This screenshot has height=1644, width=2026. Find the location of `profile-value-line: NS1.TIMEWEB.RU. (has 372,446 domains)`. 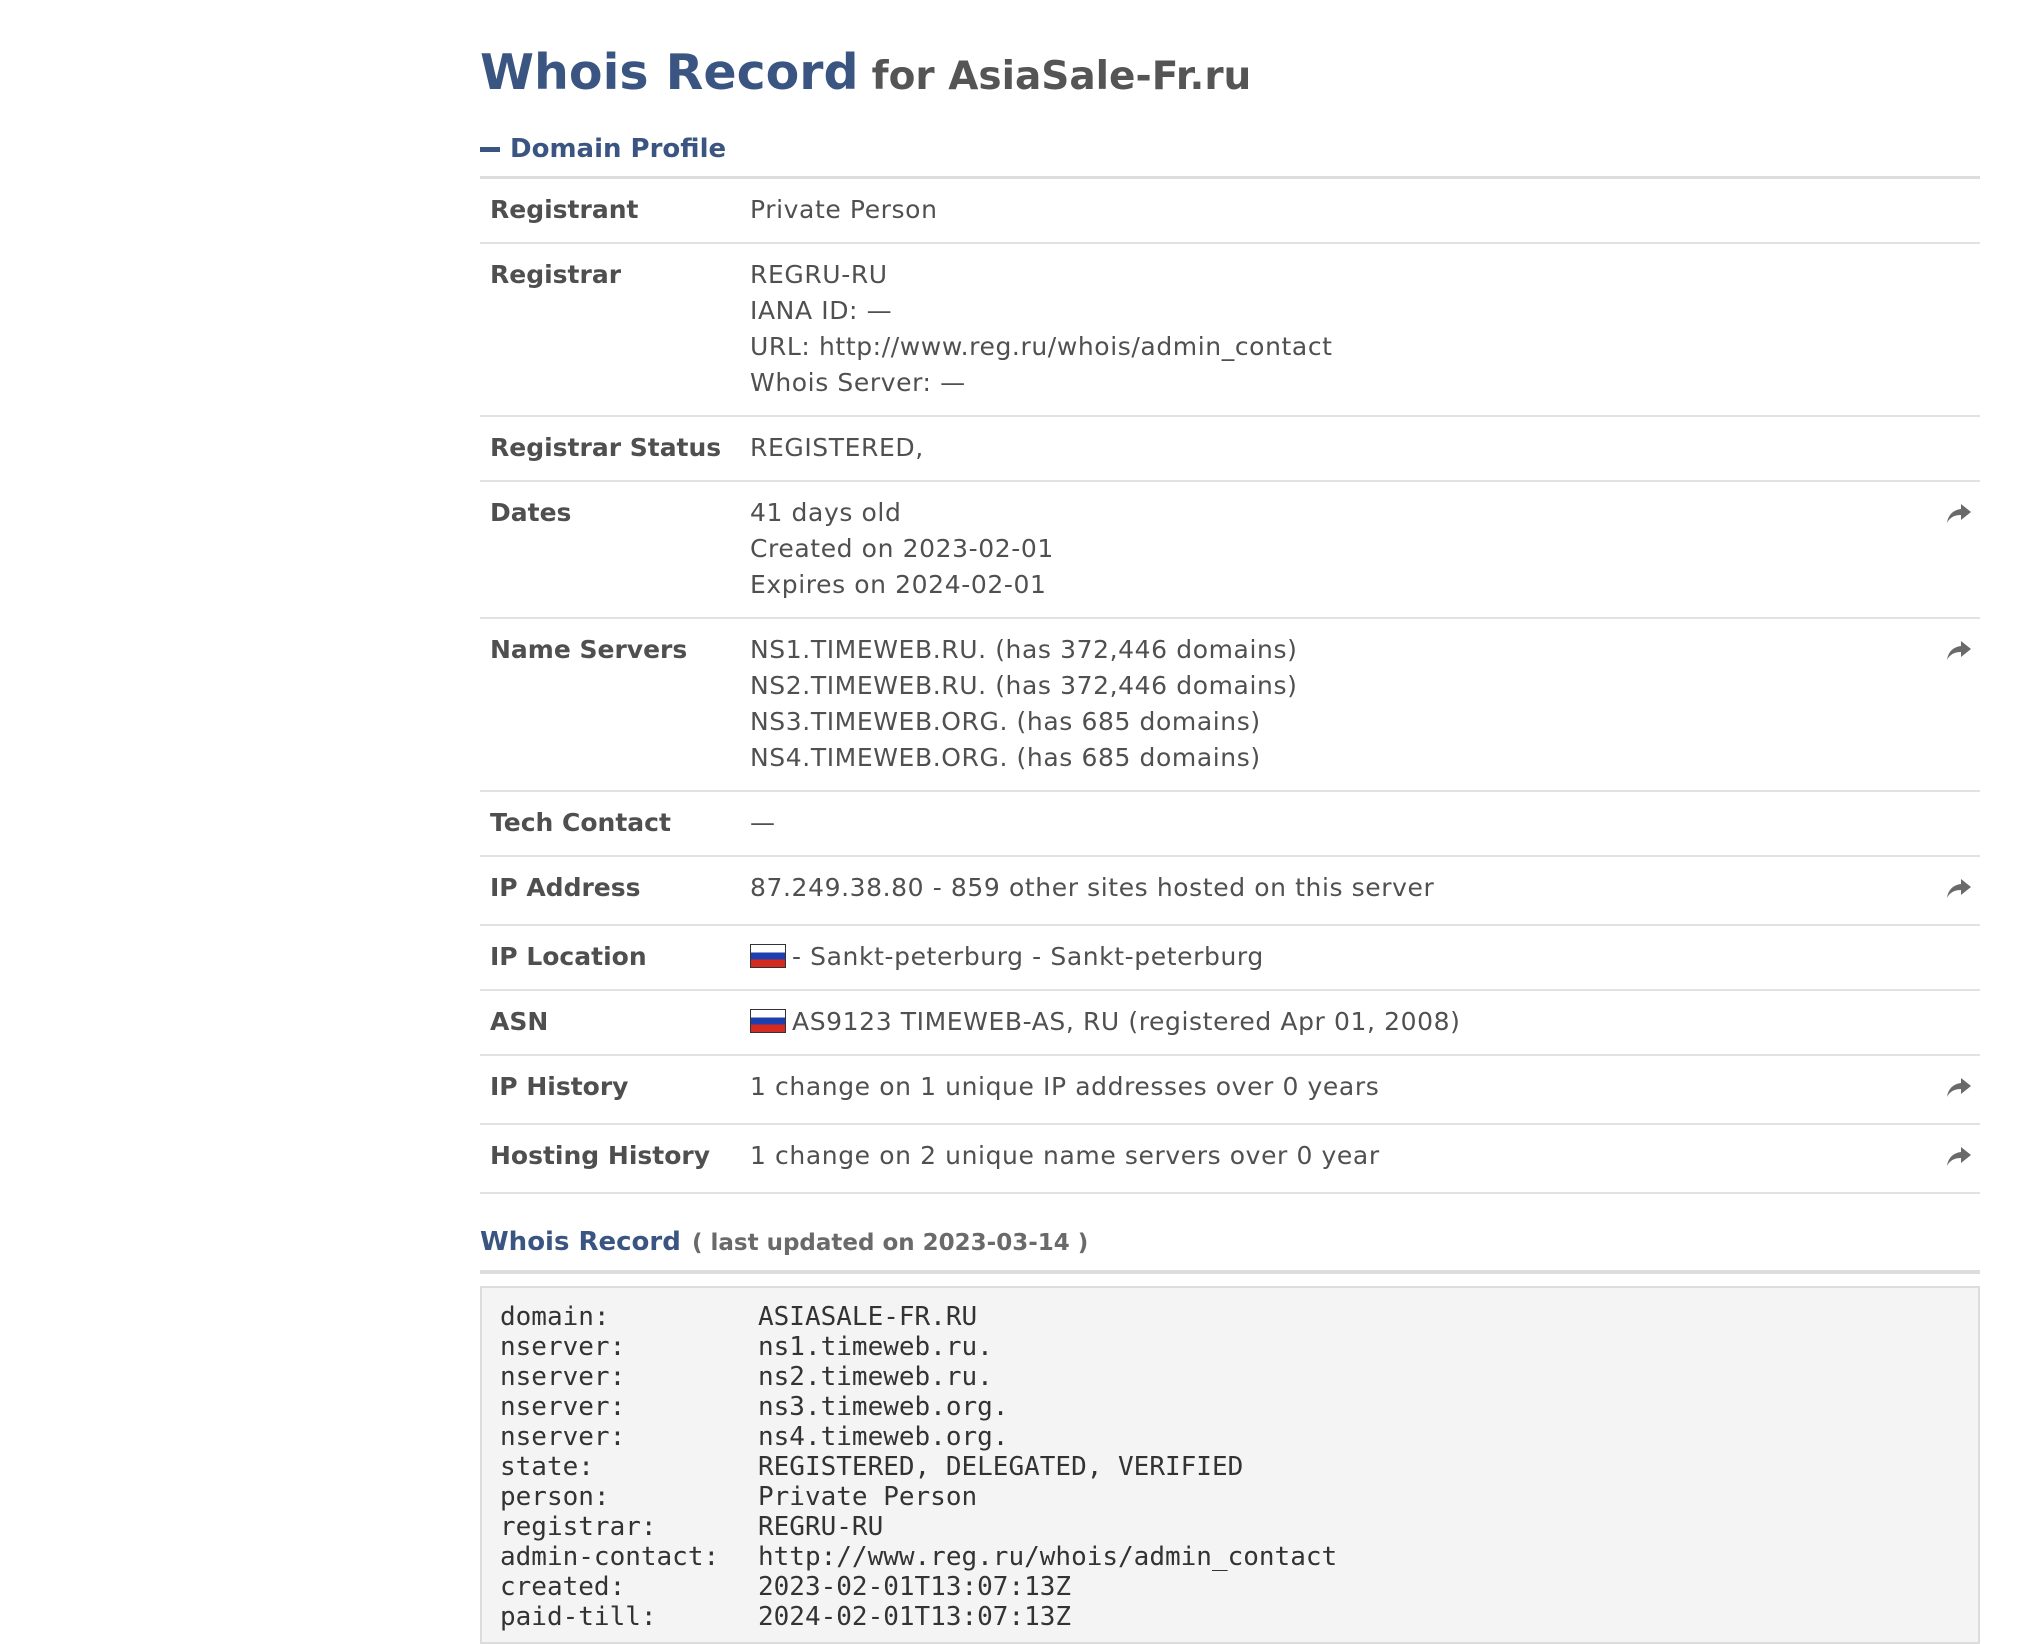

profile-value-line: NS1.TIMEWEB.RU. (has 372,446 domains) is located at coordinates (1336, 650).